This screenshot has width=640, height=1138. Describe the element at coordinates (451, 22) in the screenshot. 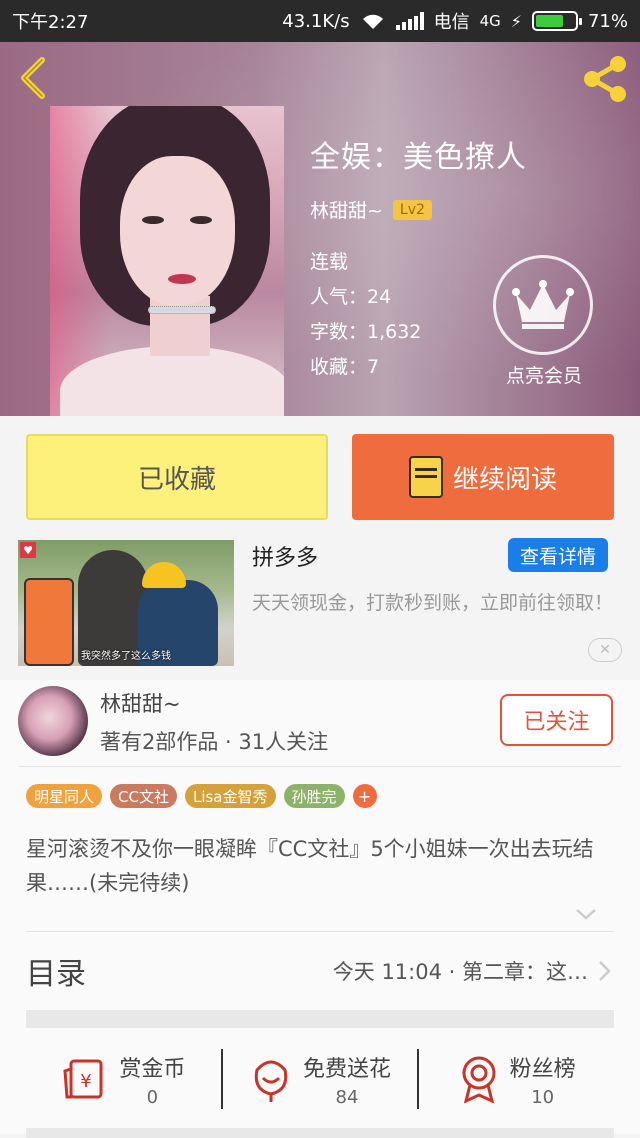

I see `carrier: 电信` at that location.